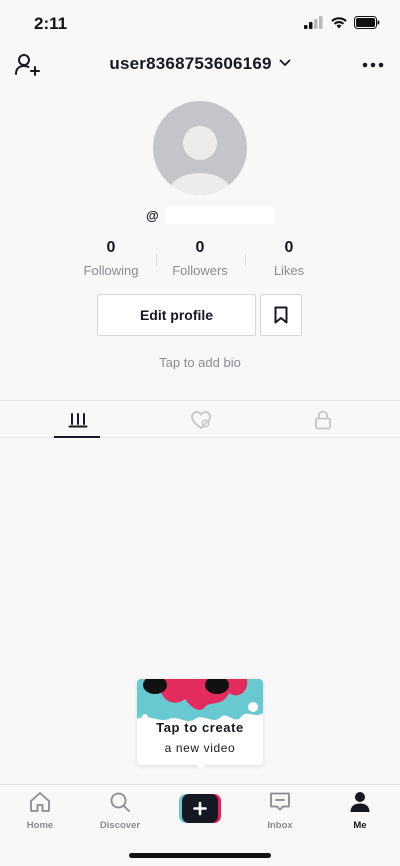 The width and height of the screenshot is (400, 866). I want to click on top-nav: user8368753606169, so click(200, 66).